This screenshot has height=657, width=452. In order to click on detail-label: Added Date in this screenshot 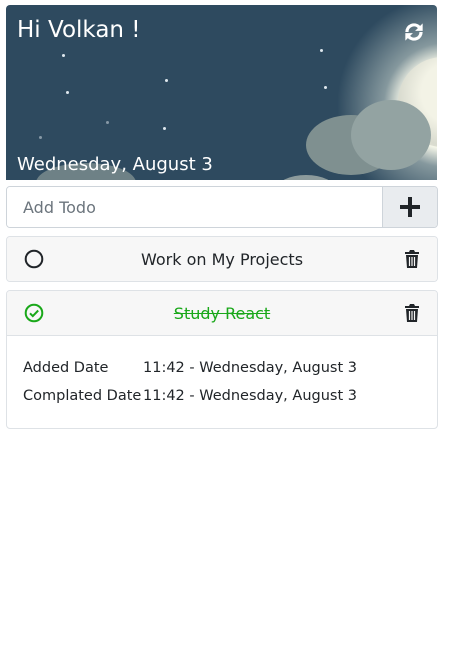, I will do `click(66, 368)`.